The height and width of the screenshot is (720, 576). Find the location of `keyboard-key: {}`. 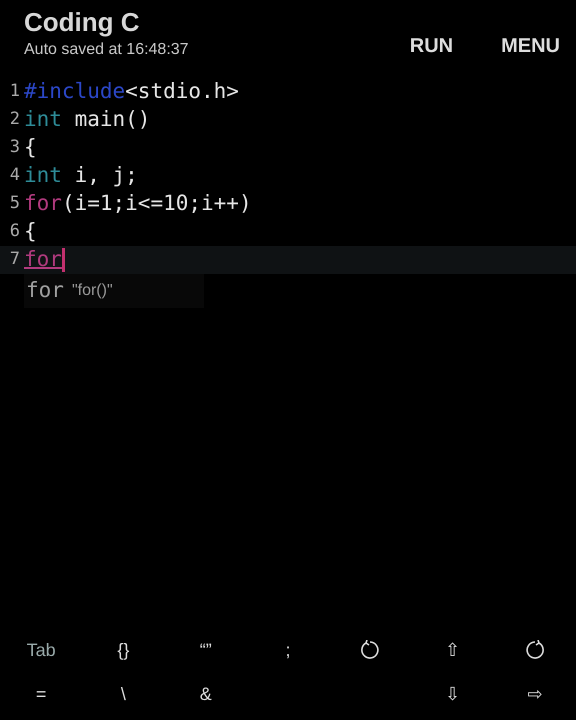

keyboard-key: {} is located at coordinates (123, 650).